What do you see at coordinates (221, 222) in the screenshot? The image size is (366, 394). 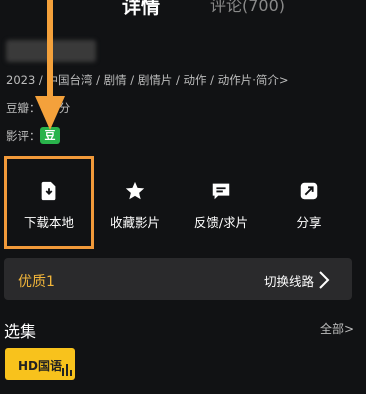 I see `feedback-label: 反馈/求片` at bounding box center [221, 222].